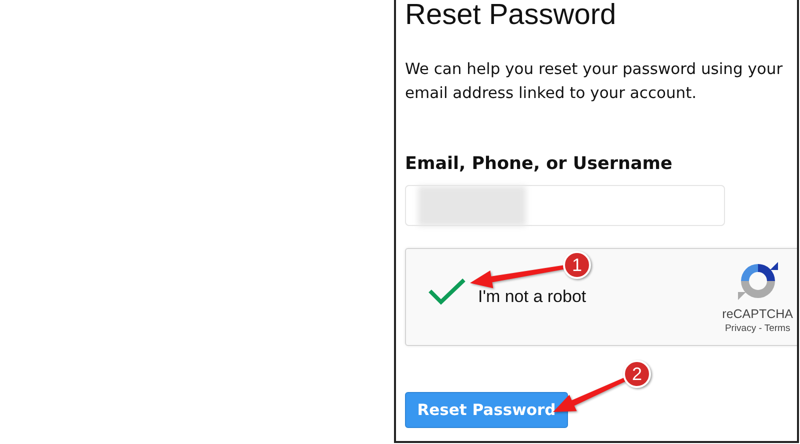 The image size is (800, 444). What do you see at coordinates (757, 281) in the screenshot?
I see `recaptcha-logo-icon` at bounding box center [757, 281].